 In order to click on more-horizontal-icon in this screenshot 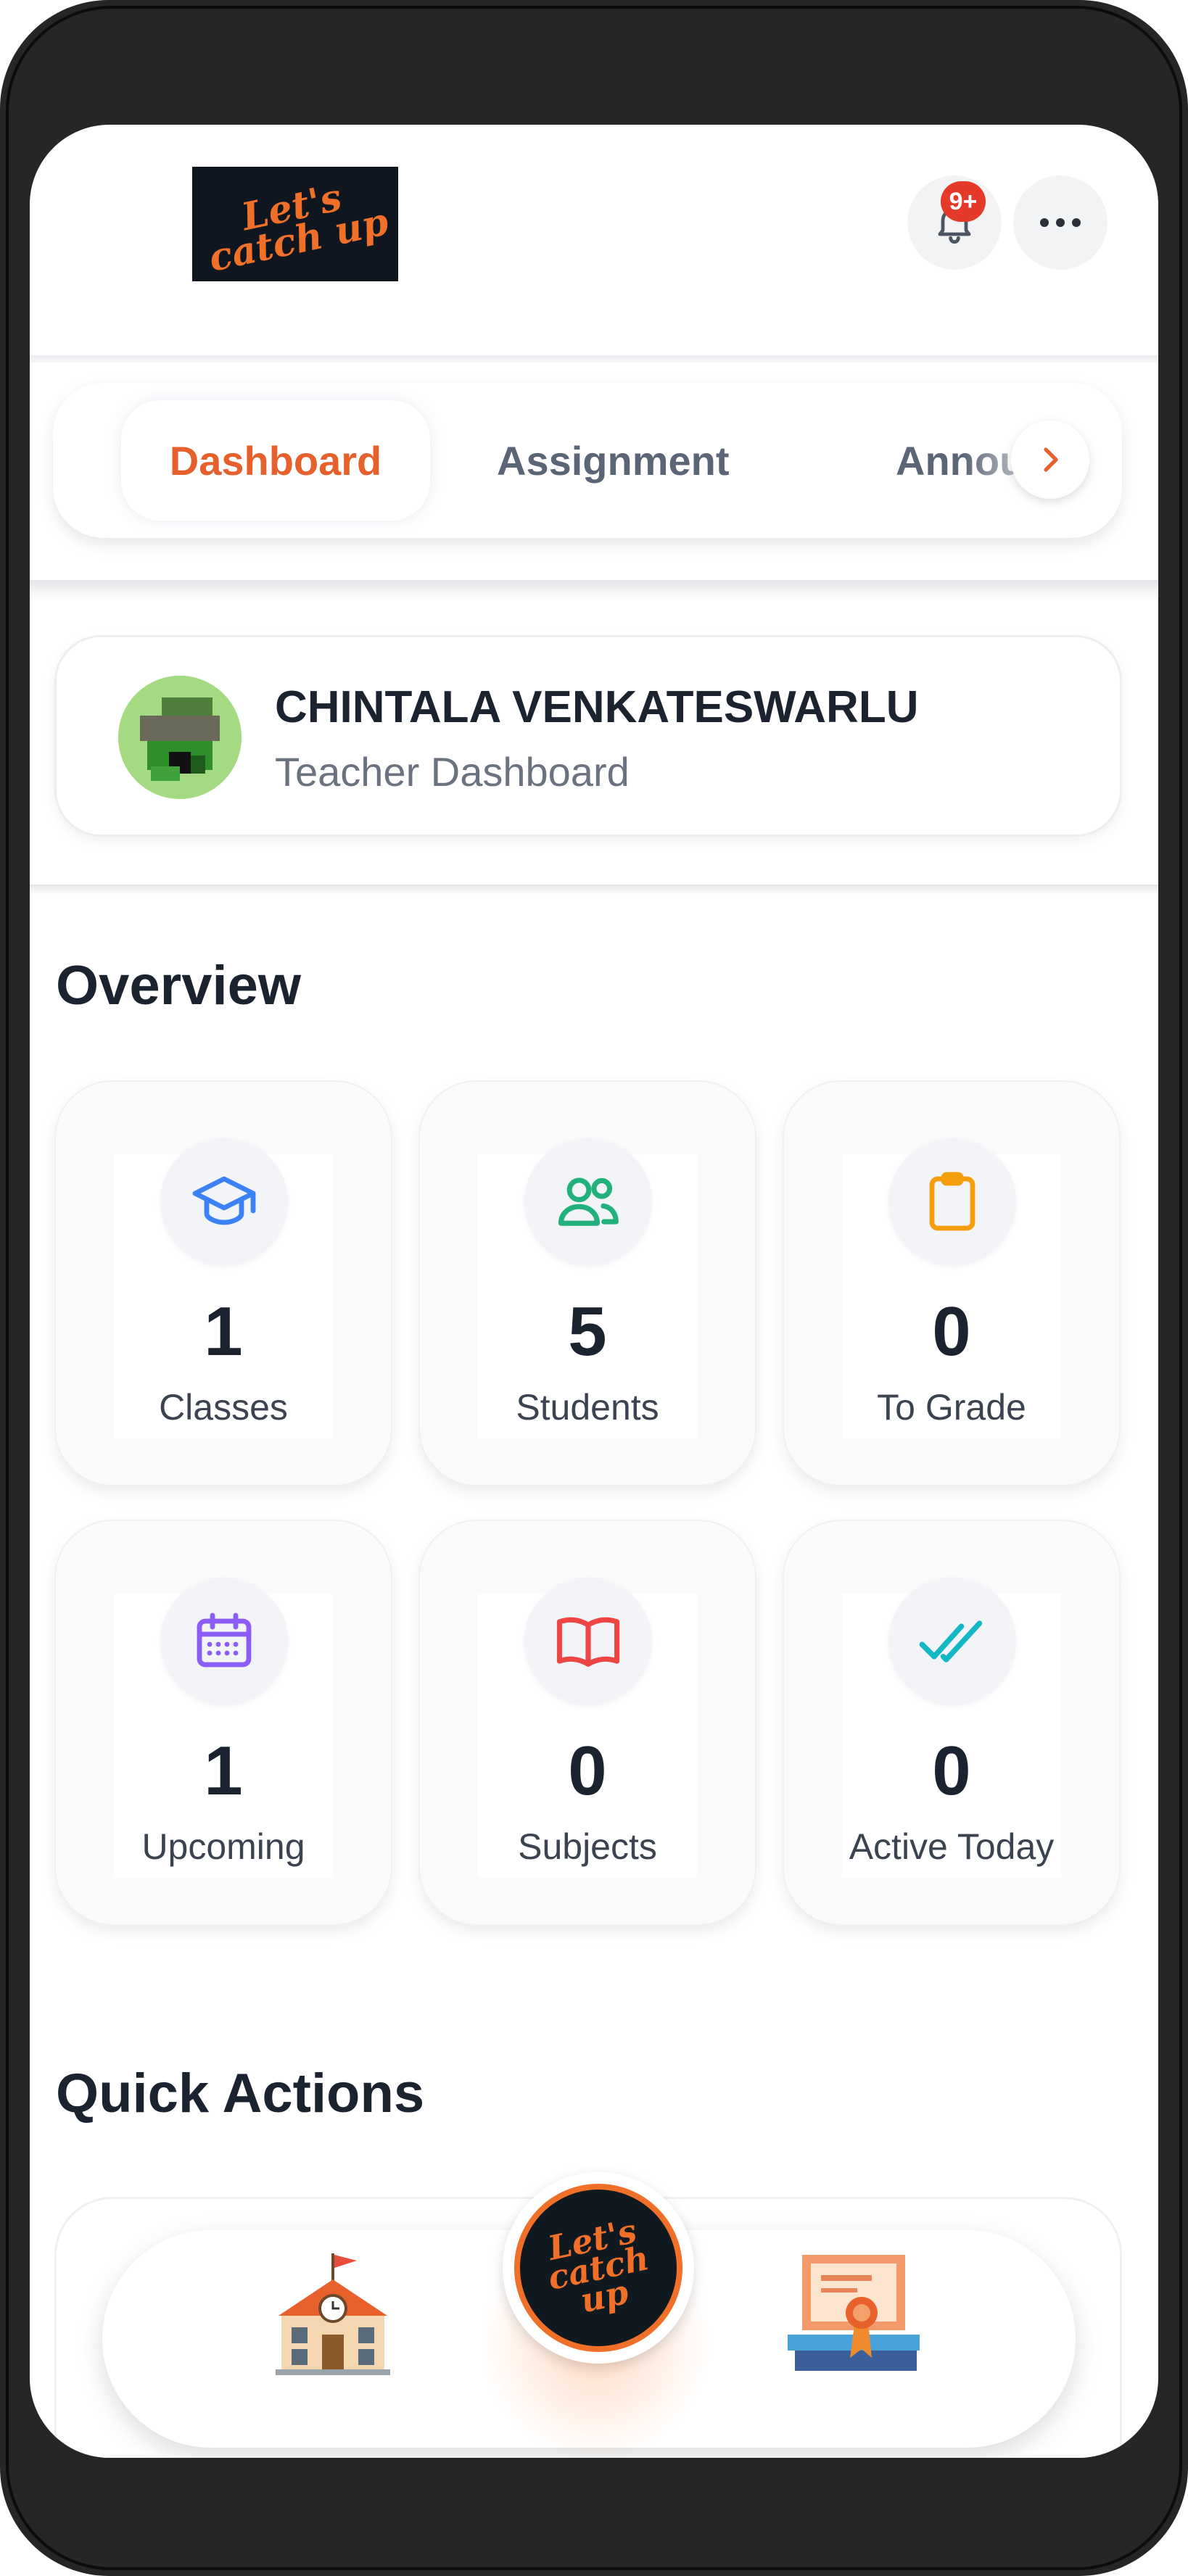, I will do `click(1060, 223)`.